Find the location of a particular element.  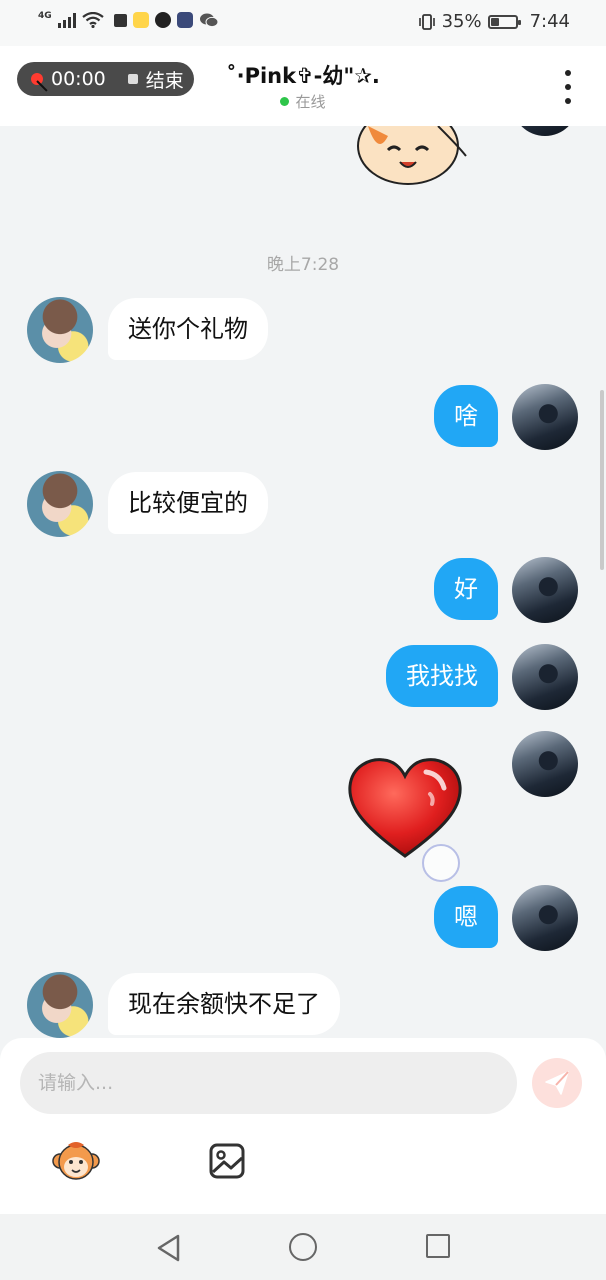

vibrate-icon is located at coordinates (426, 21).